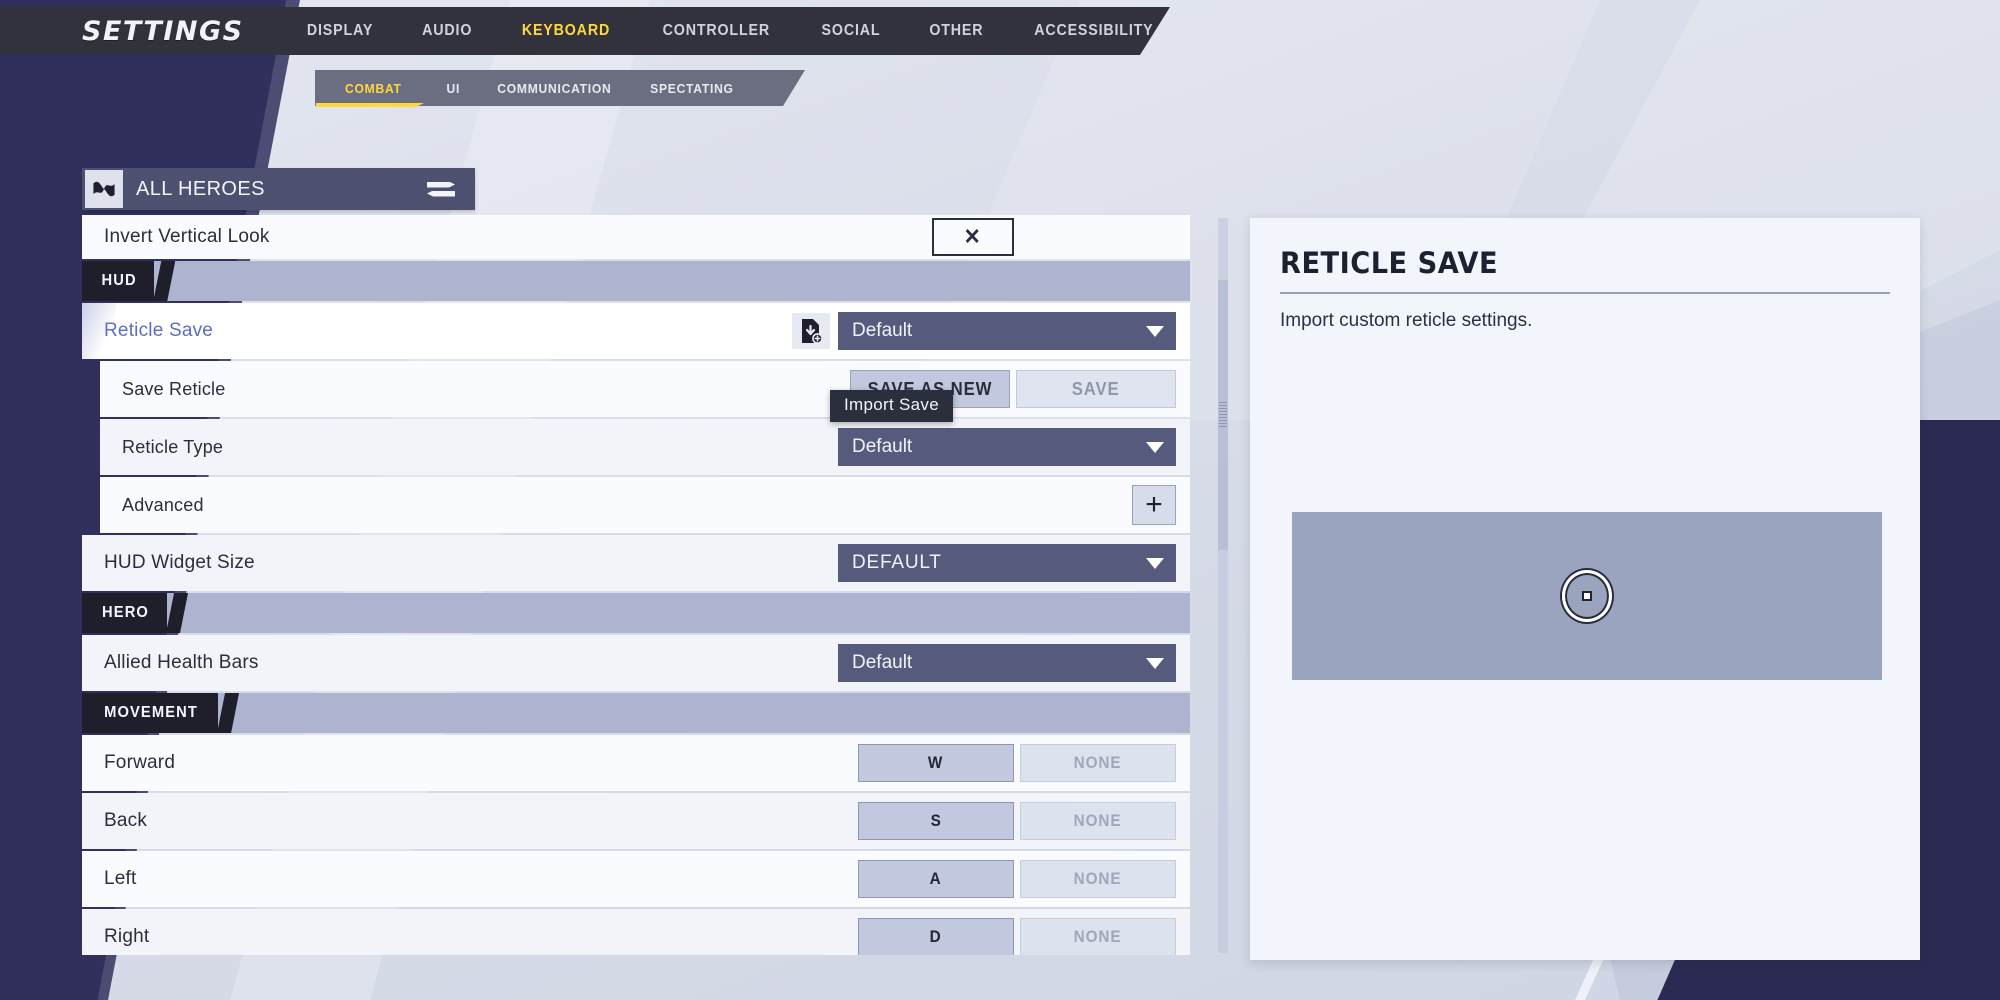 Image resolution: width=2000 pixels, height=1000 pixels. Describe the element at coordinates (636, 563) in the screenshot. I see `setting-row-hud-widget-size: HUD Widget Size DEFAULT` at that location.